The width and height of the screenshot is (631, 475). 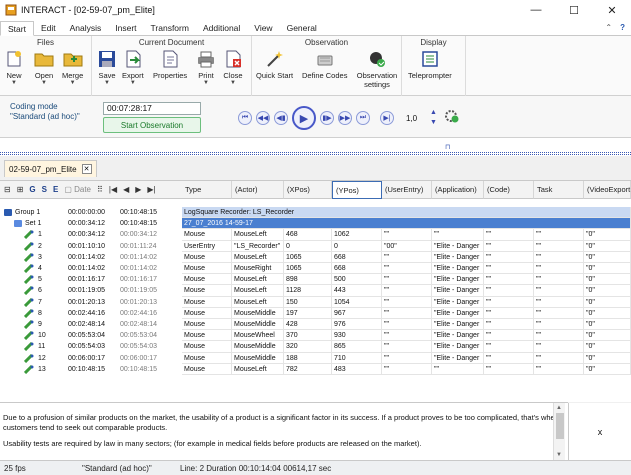 What do you see at coordinates (599, 431) in the screenshot?
I see `notes-close-button: x` at bounding box center [599, 431].